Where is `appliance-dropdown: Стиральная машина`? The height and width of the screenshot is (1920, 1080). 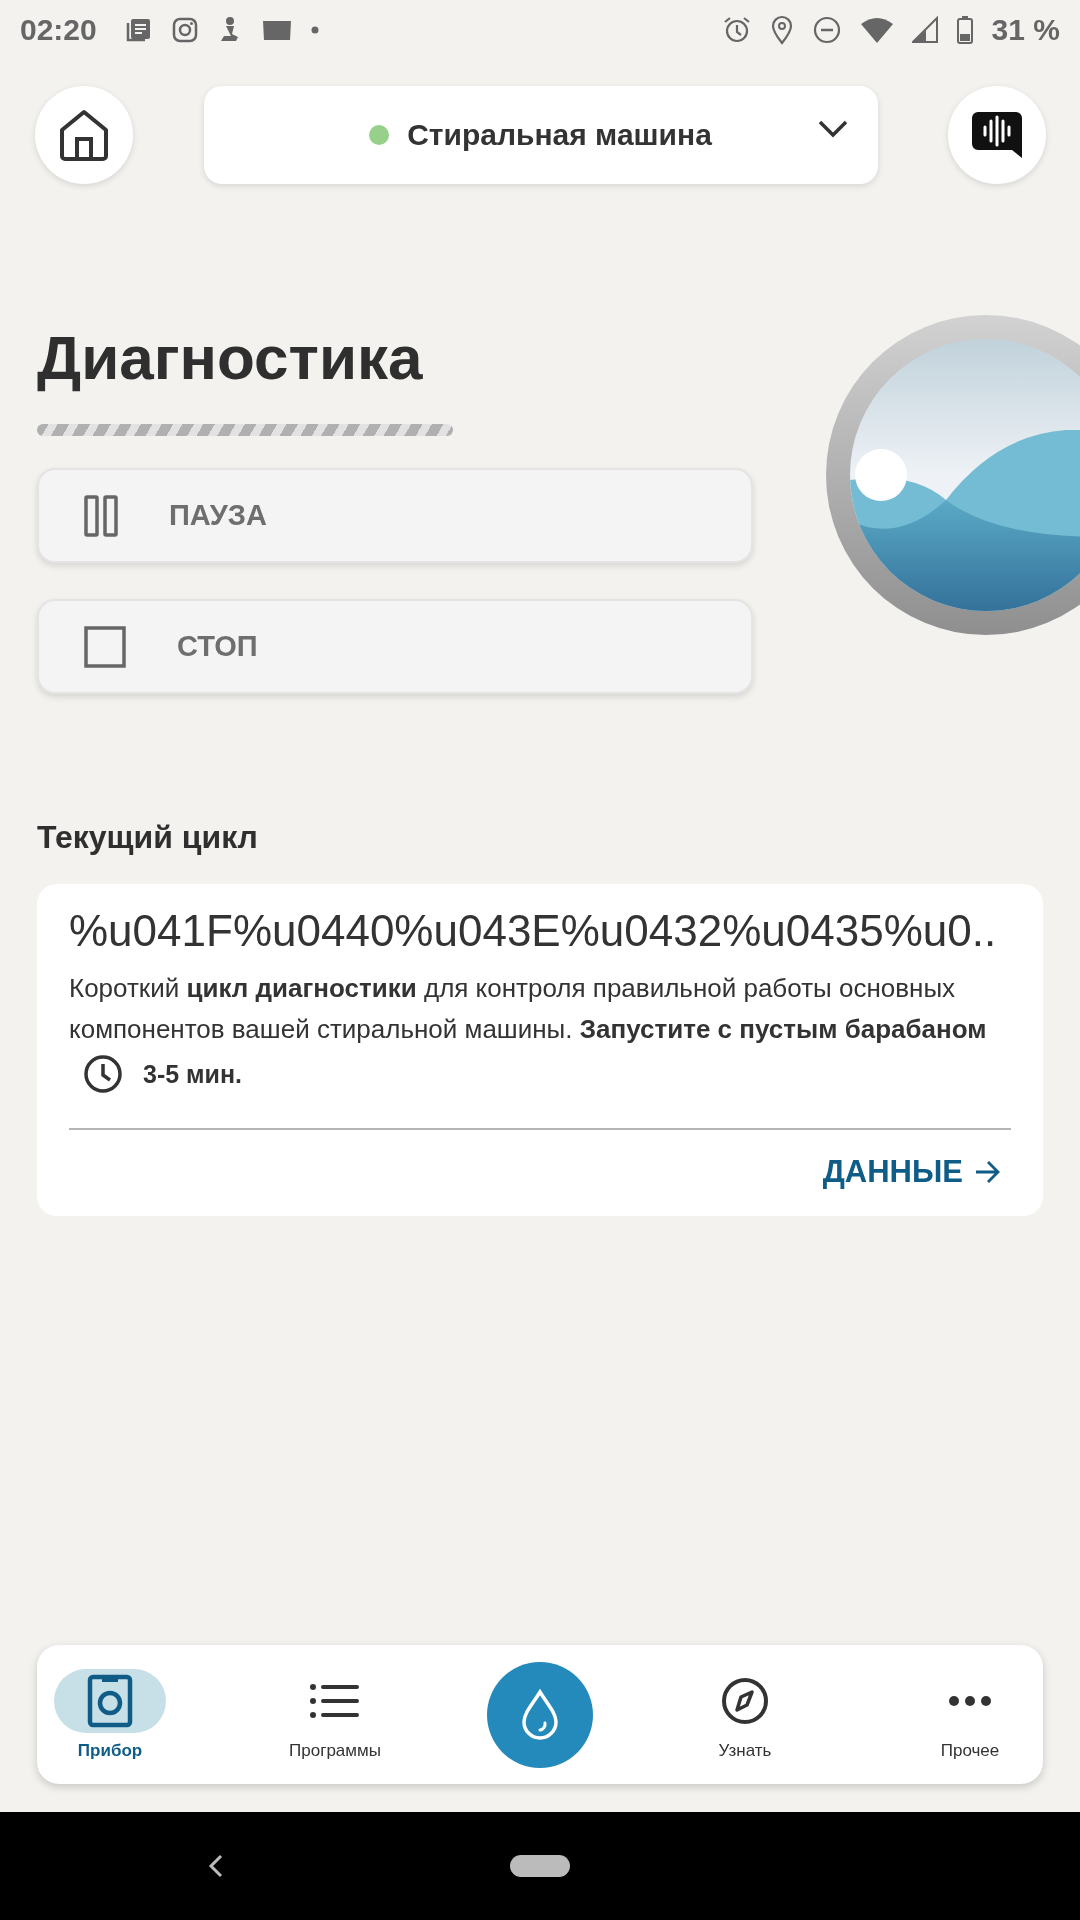 appliance-dropdown: Стиральная машина is located at coordinates (540, 135).